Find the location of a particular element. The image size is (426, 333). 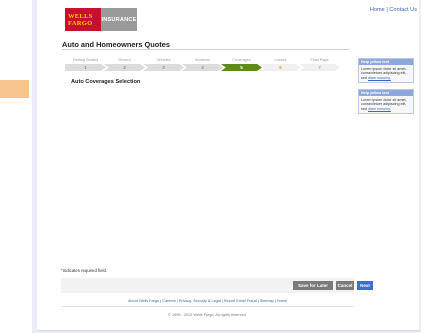

logo-wordmark: WELLS FARGO is located at coordinates (83, 19).